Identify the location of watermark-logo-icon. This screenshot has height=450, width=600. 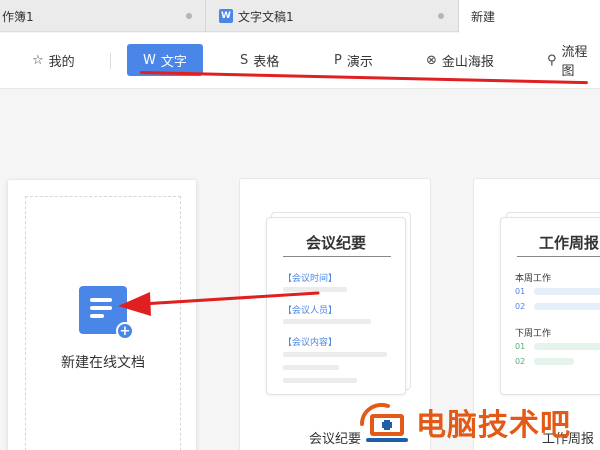
(384, 422).